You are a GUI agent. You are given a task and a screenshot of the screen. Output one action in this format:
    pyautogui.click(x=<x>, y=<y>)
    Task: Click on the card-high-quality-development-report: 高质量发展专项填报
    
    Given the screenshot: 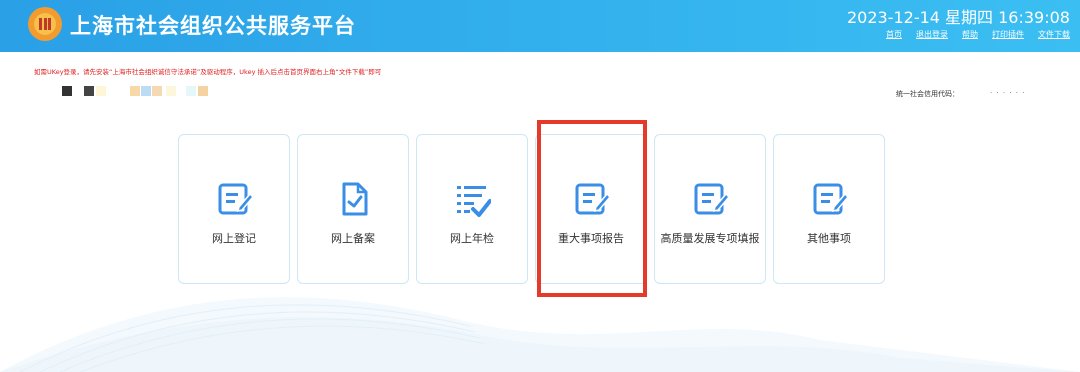 What is the action you would take?
    pyautogui.click(x=710, y=209)
    